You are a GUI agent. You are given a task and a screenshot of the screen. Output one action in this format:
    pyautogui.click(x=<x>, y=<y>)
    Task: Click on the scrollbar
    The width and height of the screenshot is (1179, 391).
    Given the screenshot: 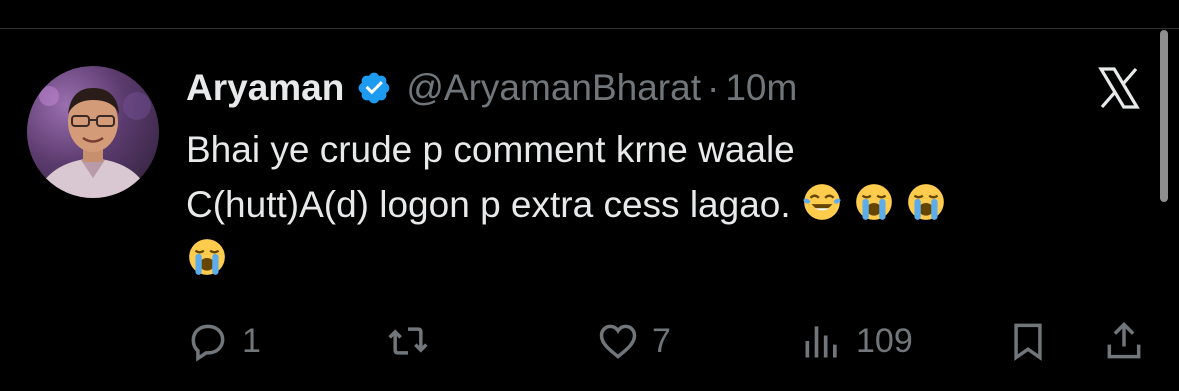 What is the action you would take?
    pyautogui.click(x=1164, y=116)
    